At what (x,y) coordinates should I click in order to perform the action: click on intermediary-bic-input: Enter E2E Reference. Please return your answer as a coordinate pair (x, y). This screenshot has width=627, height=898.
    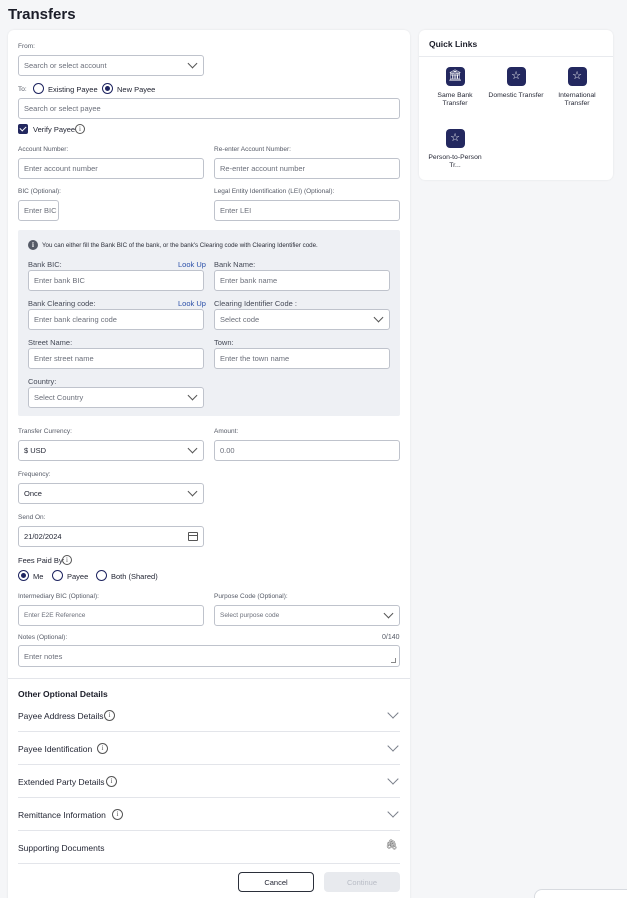
    Looking at the image, I should click on (111, 615).